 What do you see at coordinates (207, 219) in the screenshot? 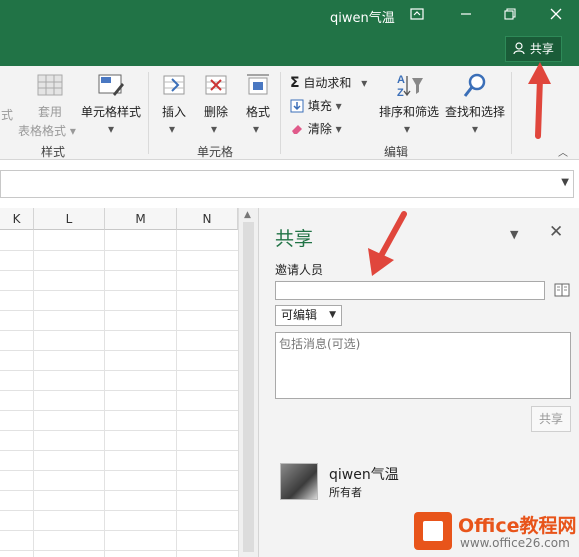
I see `column-header-n: N` at bounding box center [207, 219].